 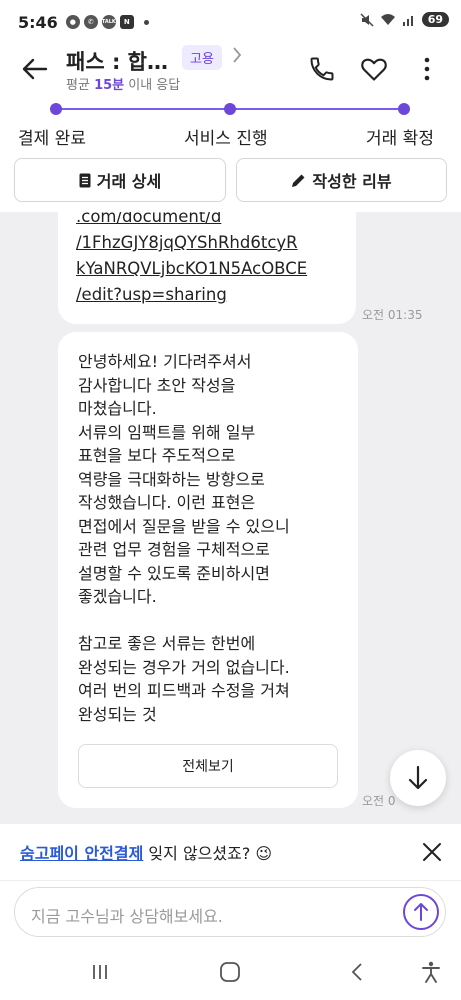 What do you see at coordinates (230, 181) in the screenshot?
I see `action-buttons: 거래 상세 작성한 리뷰` at bounding box center [230, 181].